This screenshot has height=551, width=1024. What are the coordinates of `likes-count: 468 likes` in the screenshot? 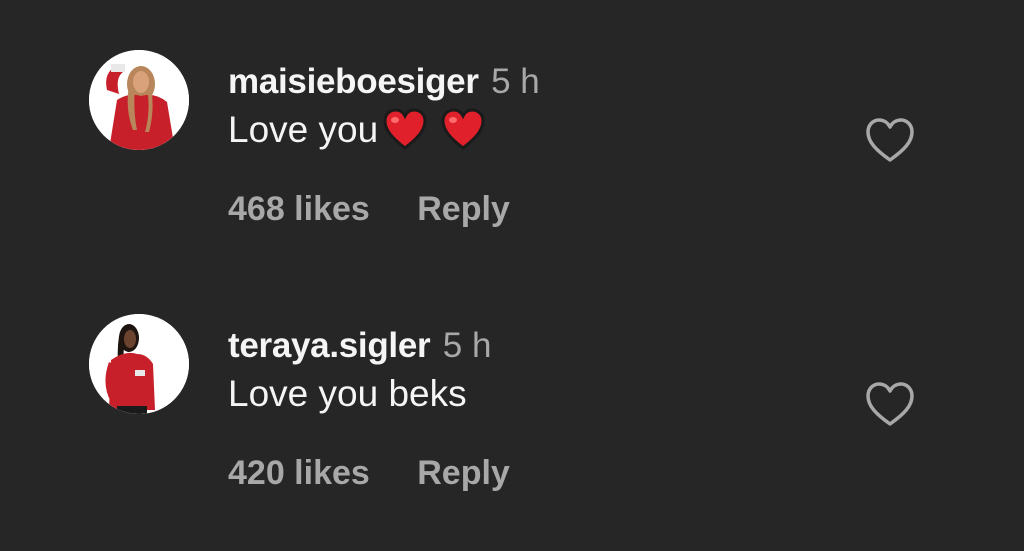 It's located at (299, 209).